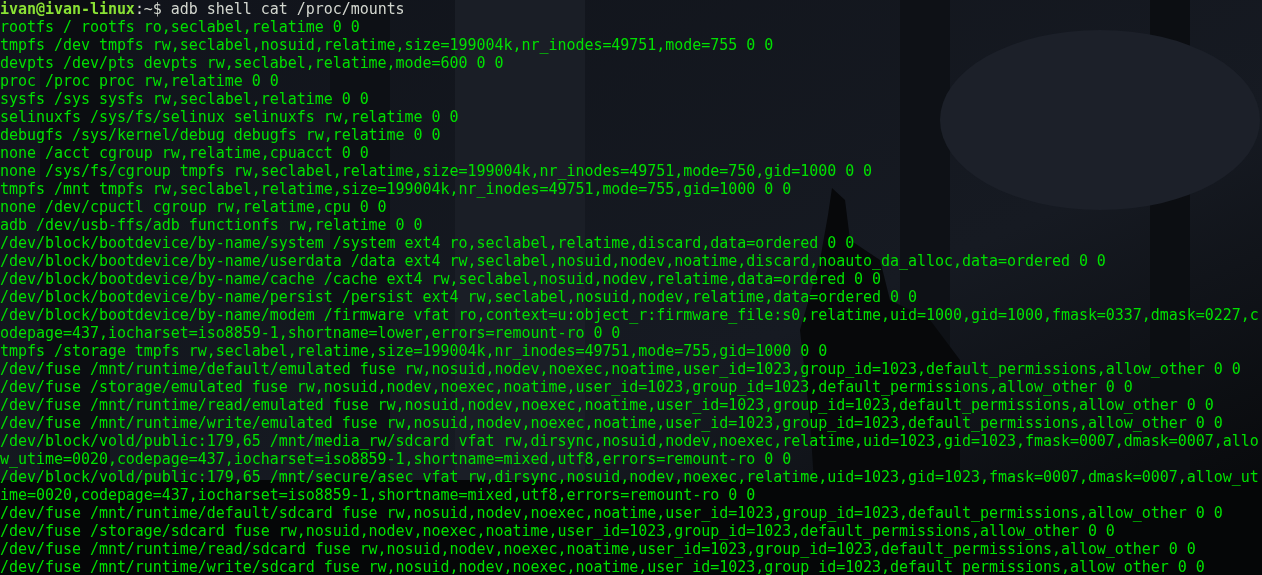 This screenshot has height=575, width=1262. What do you see at coordinates (553, 261) in the screenshot?
I see `output-line: /dev/block/bootdevice/by-name/userdata /data ext4 rw,seclabel,nosuid,nodev,noatime,discard,noauto_da_alloc,data=ordered 0 0` at bounding box center [553, 261].